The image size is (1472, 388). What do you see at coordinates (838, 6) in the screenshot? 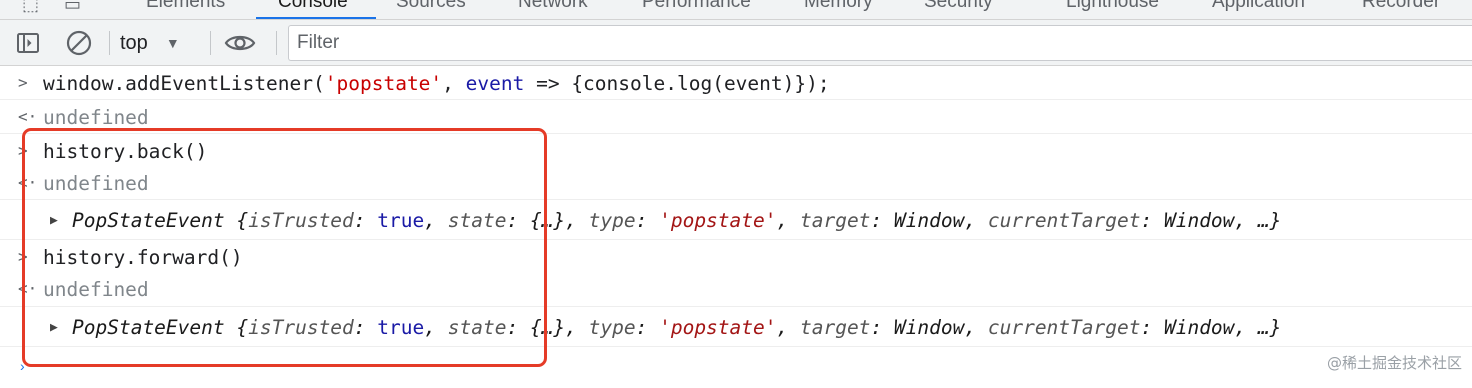
I see `tab-memory: Memory` at bounding box center [838, 6].